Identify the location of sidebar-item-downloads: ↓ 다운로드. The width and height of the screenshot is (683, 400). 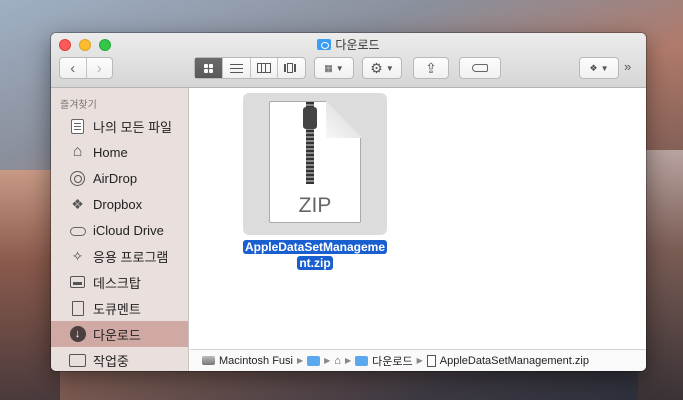
(119, 334).